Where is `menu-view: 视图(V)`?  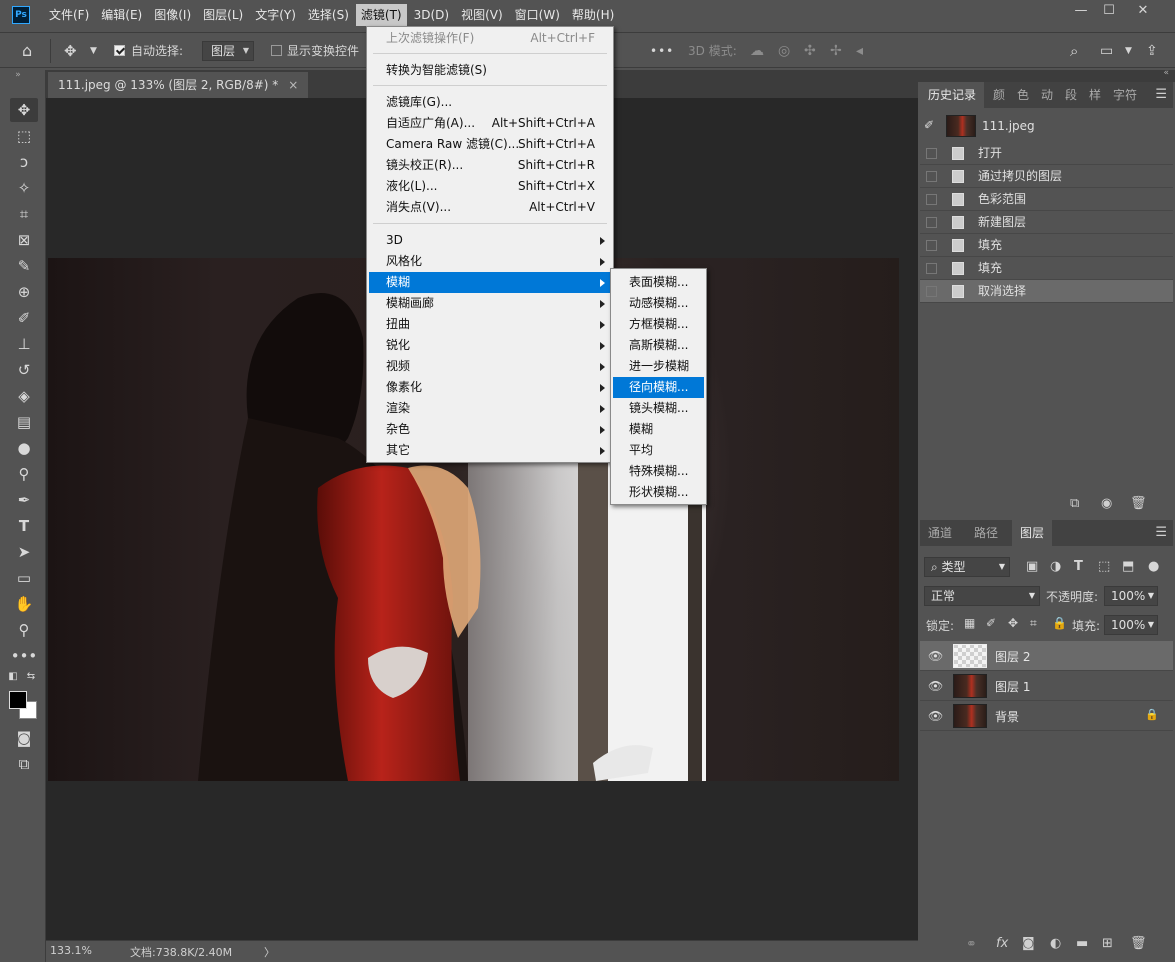 menu-view: 视图(V) is located at coordinates (482, 15).